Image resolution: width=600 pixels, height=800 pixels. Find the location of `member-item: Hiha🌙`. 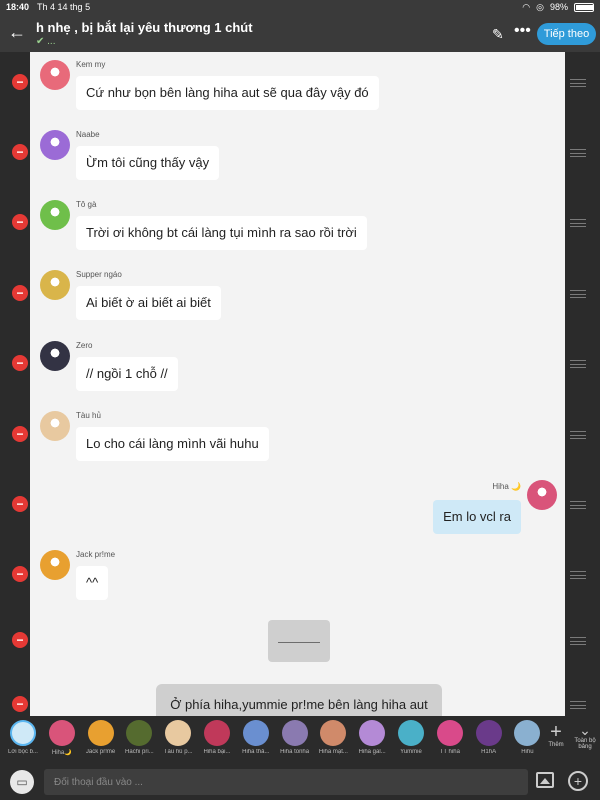

member-item: Hiha🌙 is located at coordinates (62, 738).